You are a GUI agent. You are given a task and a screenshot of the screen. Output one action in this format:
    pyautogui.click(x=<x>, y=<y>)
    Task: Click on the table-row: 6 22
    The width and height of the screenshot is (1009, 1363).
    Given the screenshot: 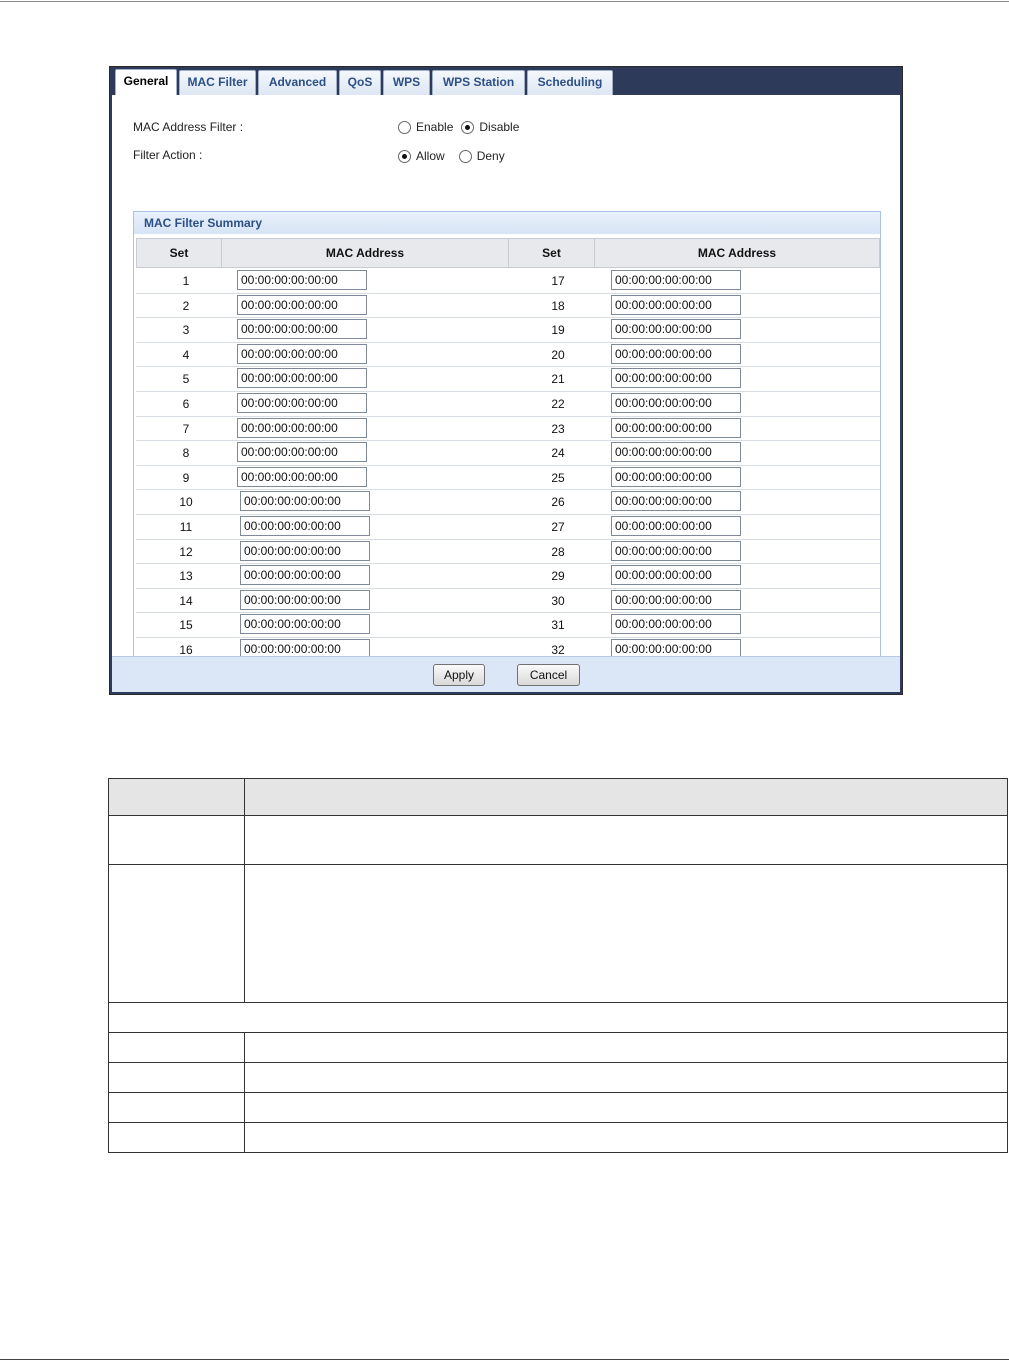 What is the action you would take?
    pyautogui.click(x=508, y=404)
    